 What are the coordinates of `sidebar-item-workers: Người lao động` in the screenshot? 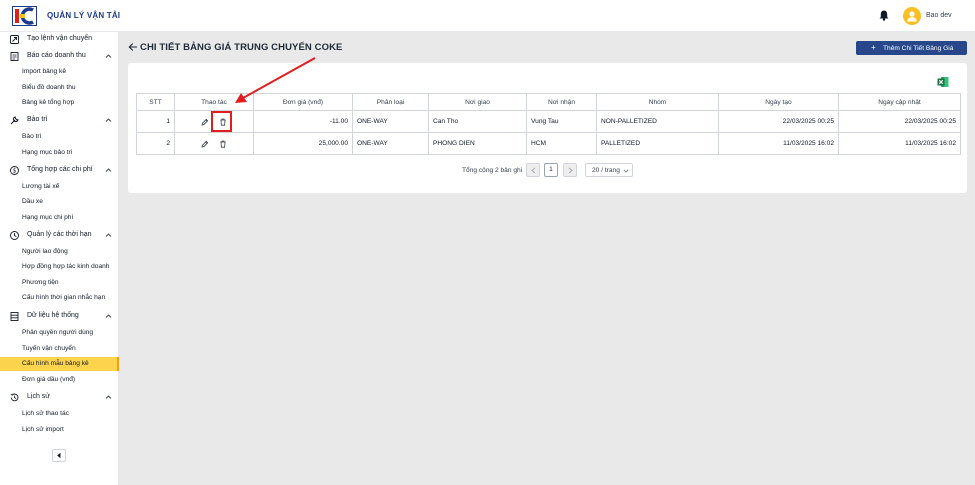 It's located at (59, 252).